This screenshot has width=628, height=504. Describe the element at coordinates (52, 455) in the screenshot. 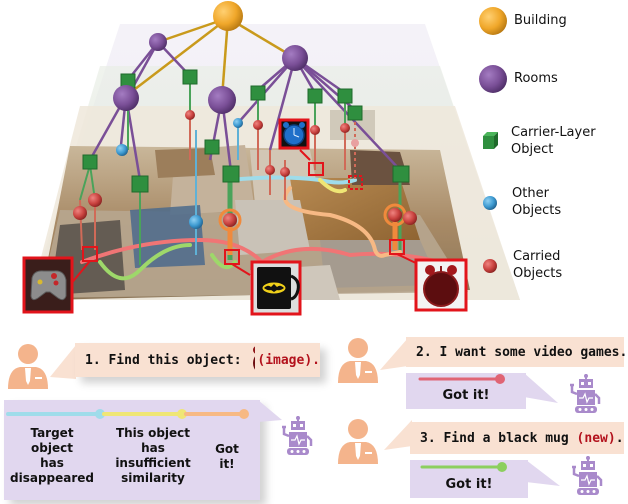

I see `status-target-disappeared: Target object has disappeared` at that location.